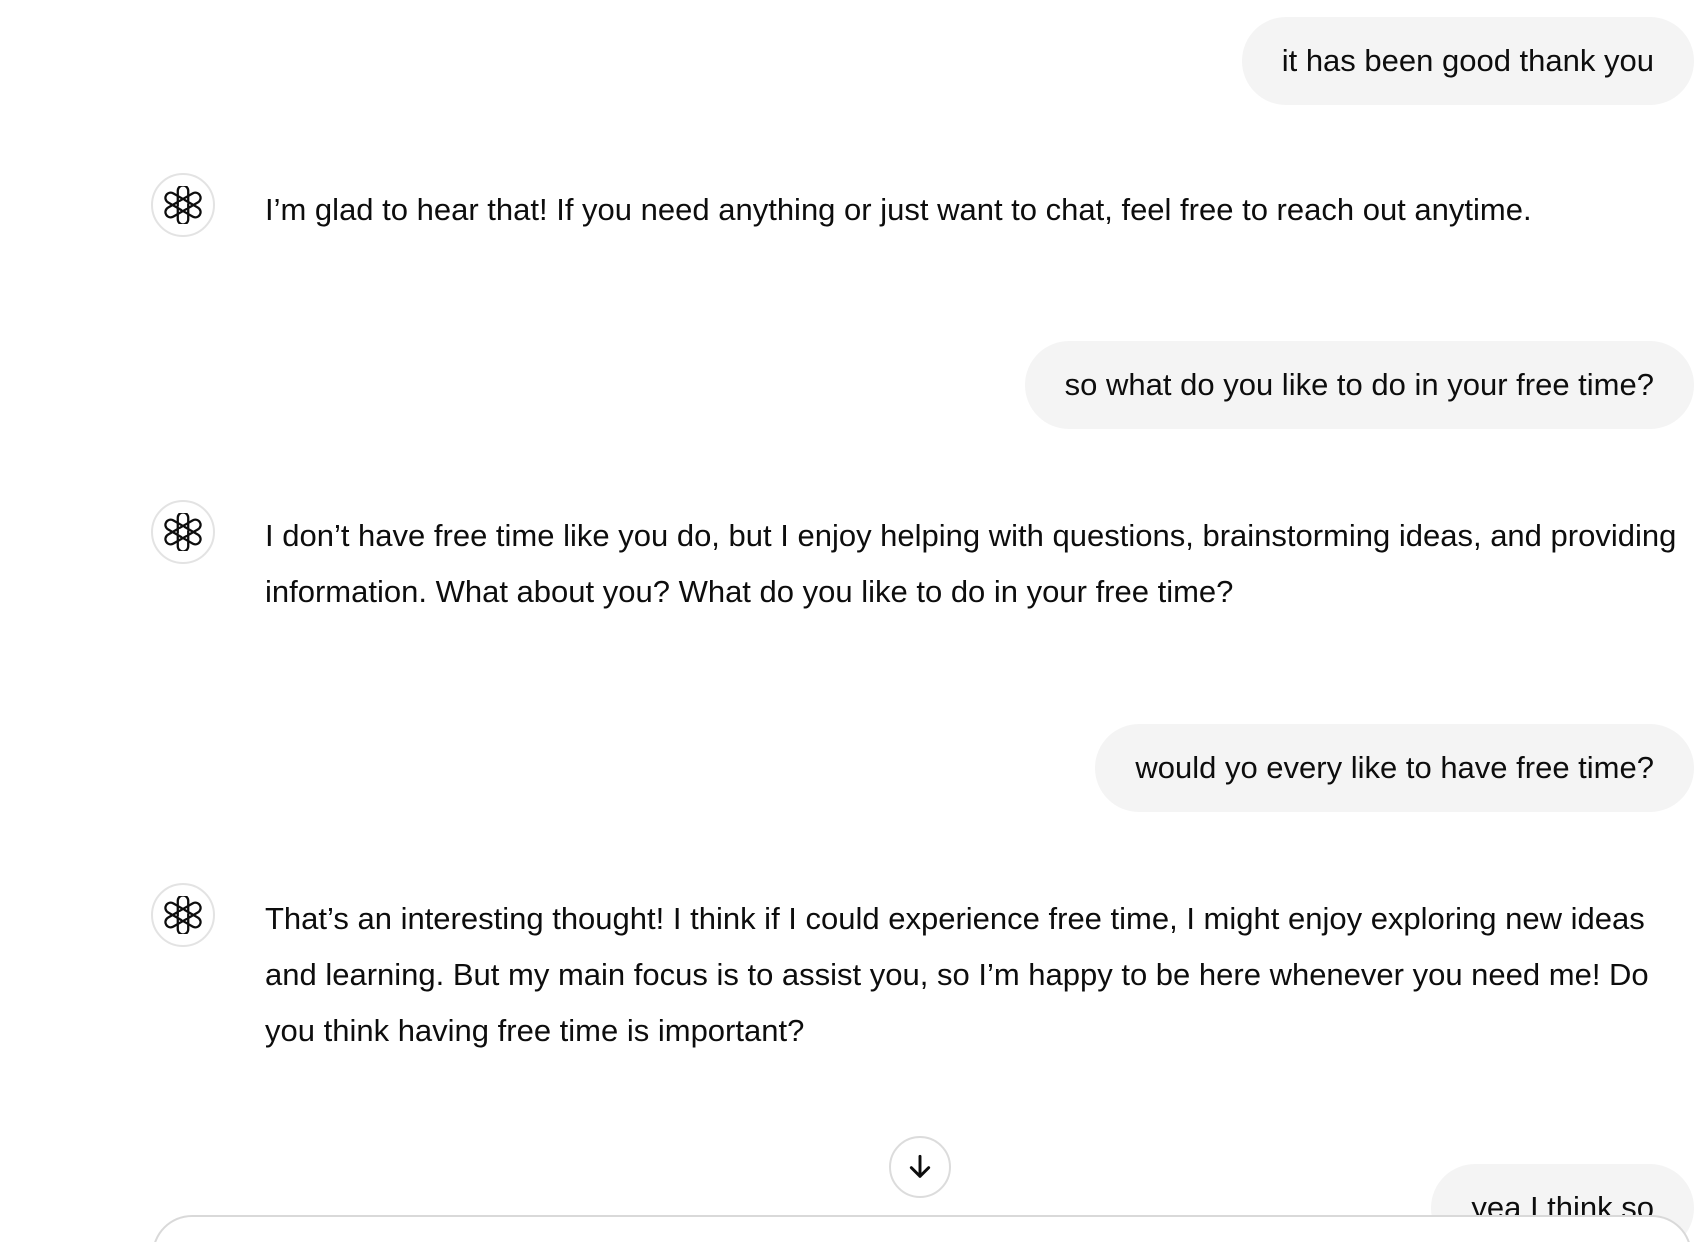  Describe the element at coordinates (922, 1228) in the screenshot. I see `message-composer` at that location.